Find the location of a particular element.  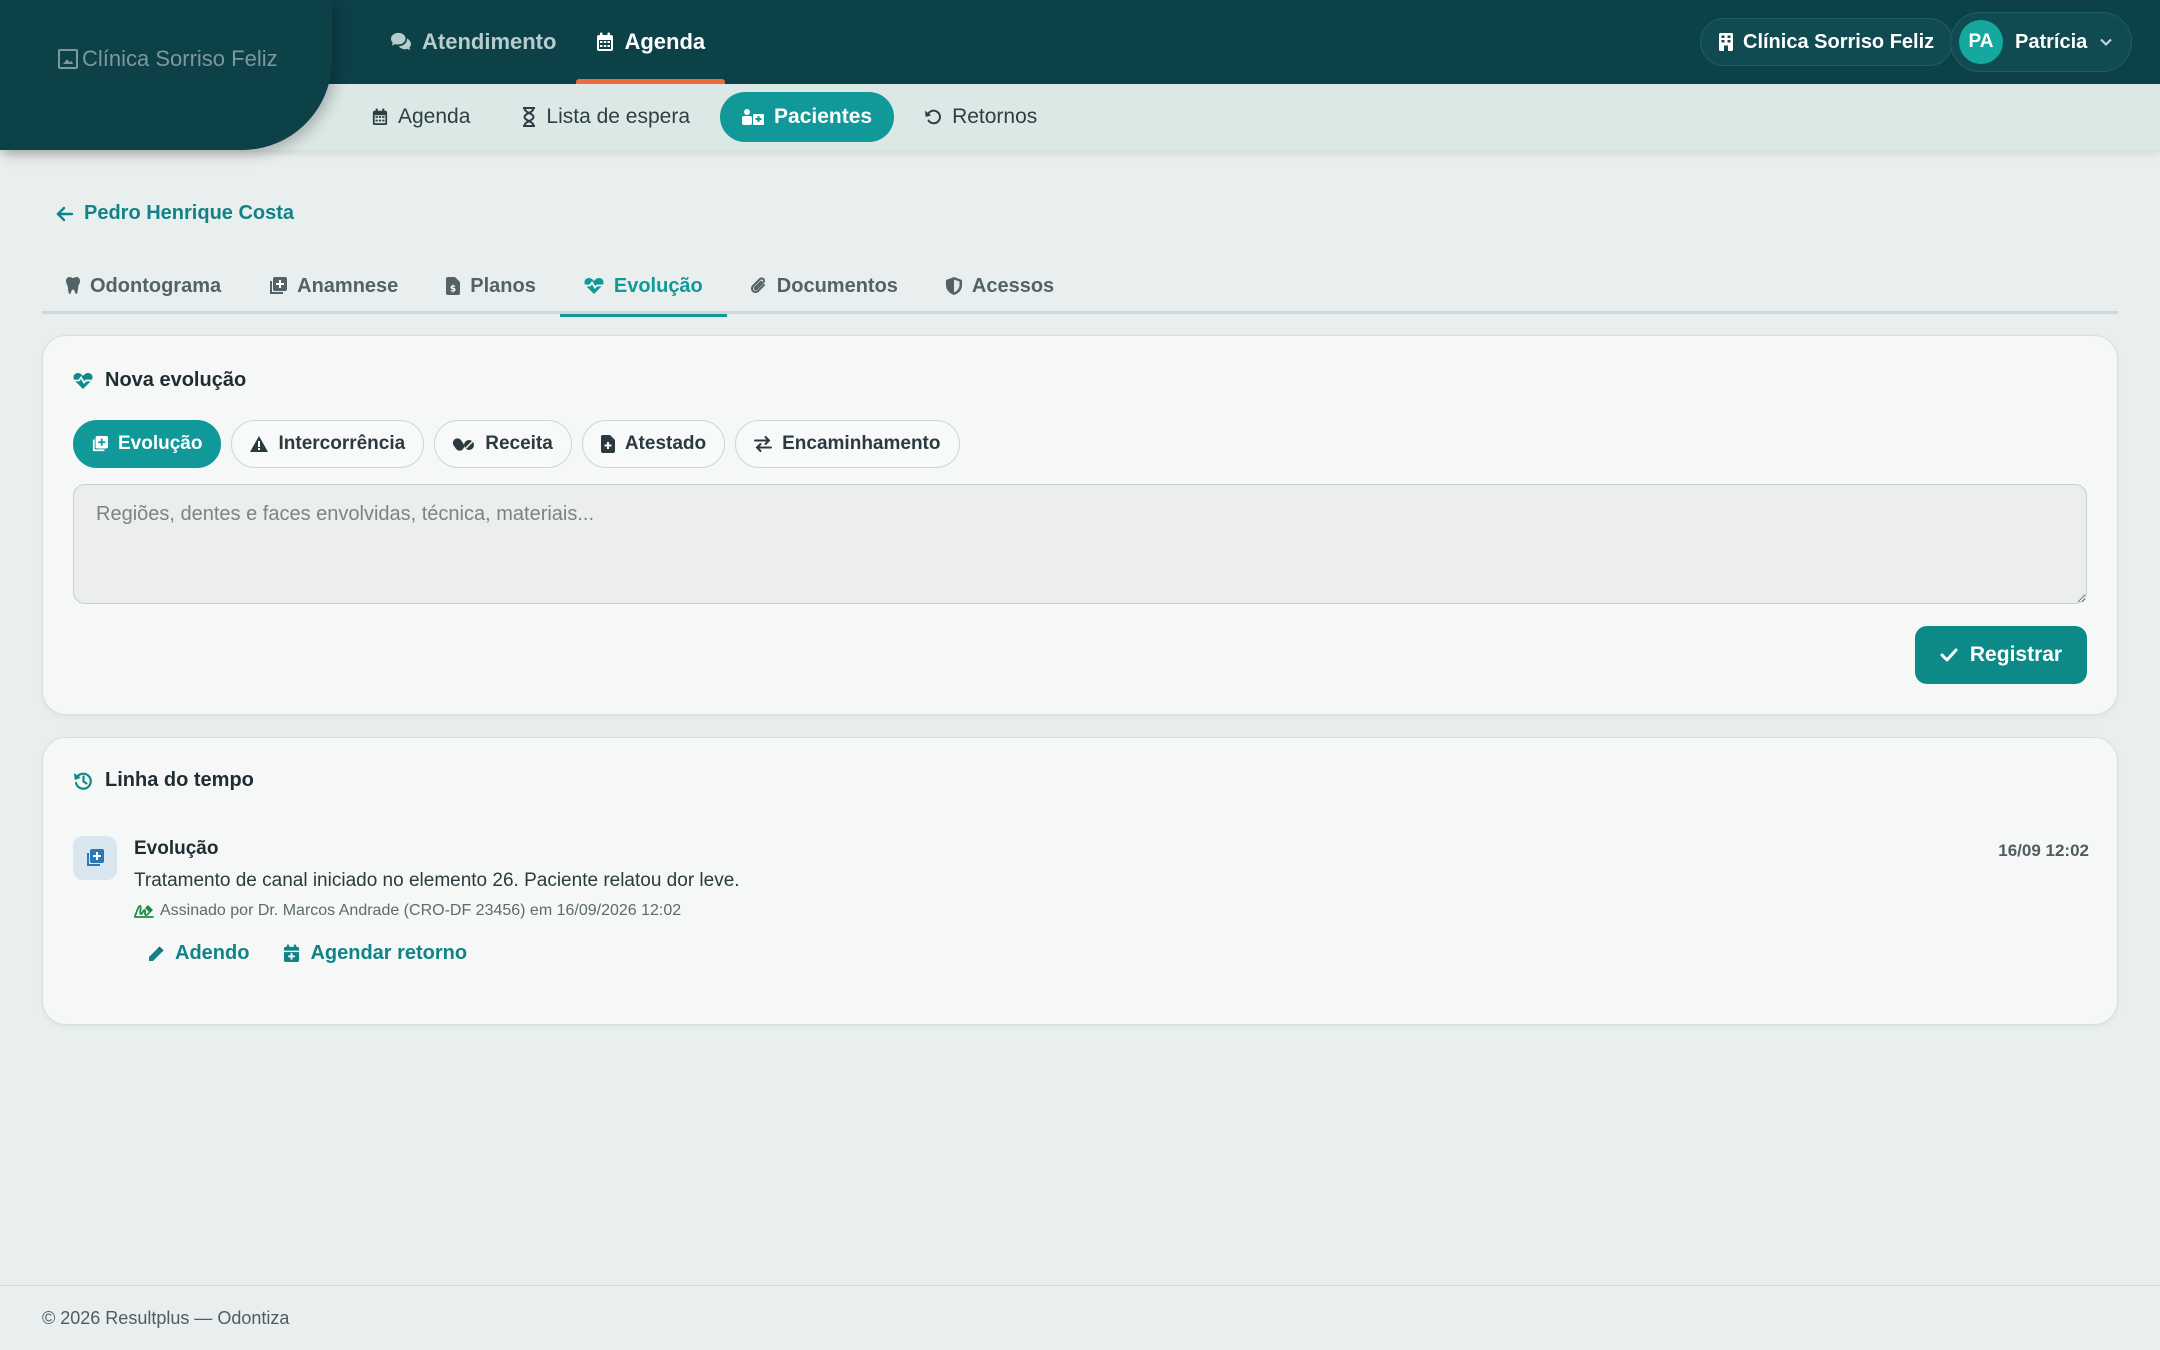

avatar: PA is located at coordinates (1981, 42).